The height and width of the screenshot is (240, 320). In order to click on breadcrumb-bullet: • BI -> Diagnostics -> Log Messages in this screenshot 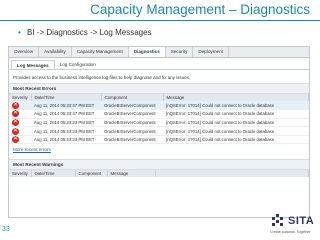, I will do `click(85, 32)`.